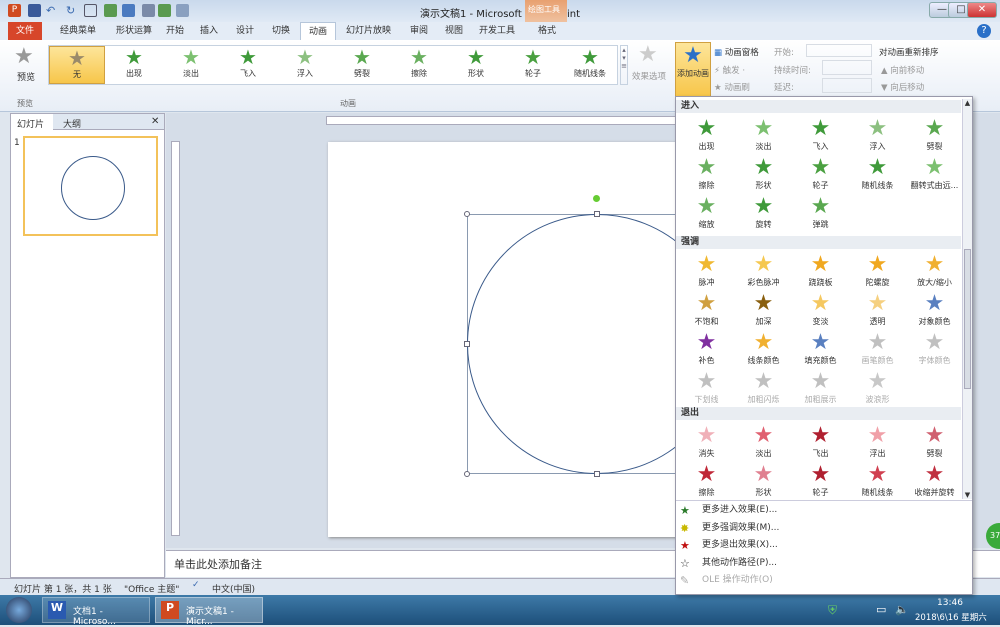 This screenshot has height=627, width=1000. I want to click on effect-item: ★ 补色, so click(706, 348).